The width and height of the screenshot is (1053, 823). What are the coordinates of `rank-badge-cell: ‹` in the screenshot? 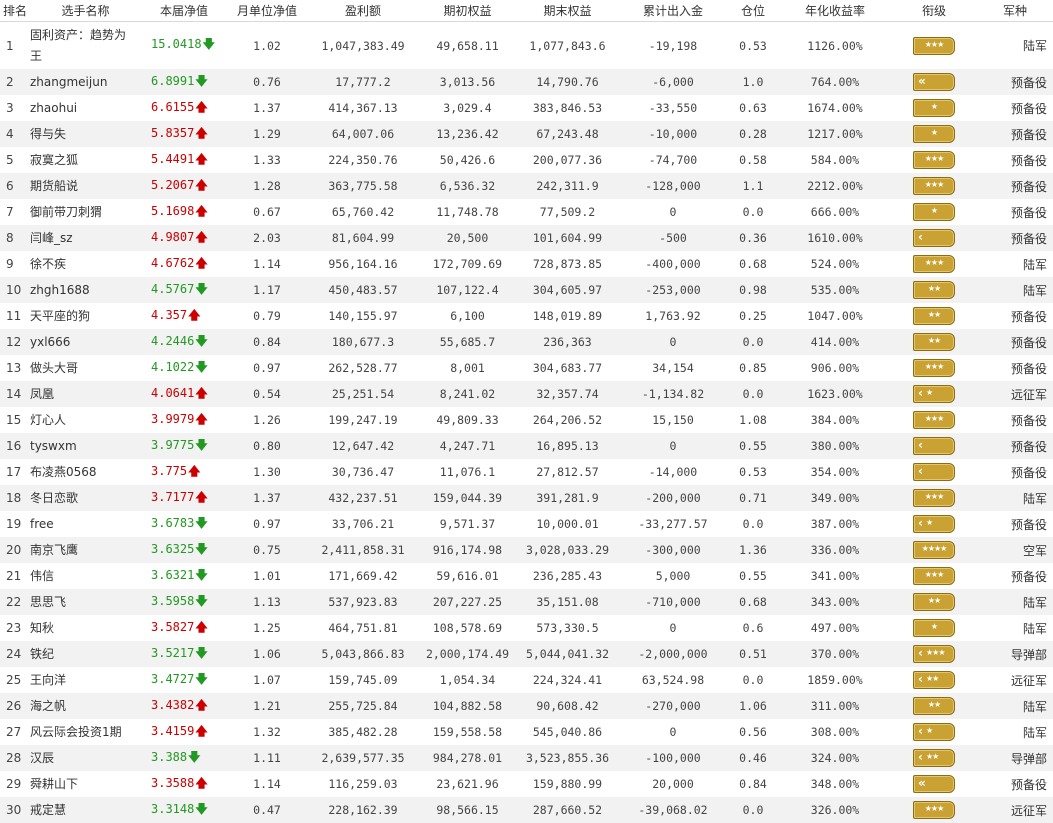 It's located at (934, 472).